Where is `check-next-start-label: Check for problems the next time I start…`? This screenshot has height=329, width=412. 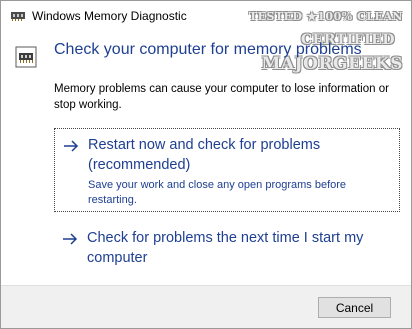 check-next-start-label: Check for problems the next time I start… is located at coordinates (225, 248).